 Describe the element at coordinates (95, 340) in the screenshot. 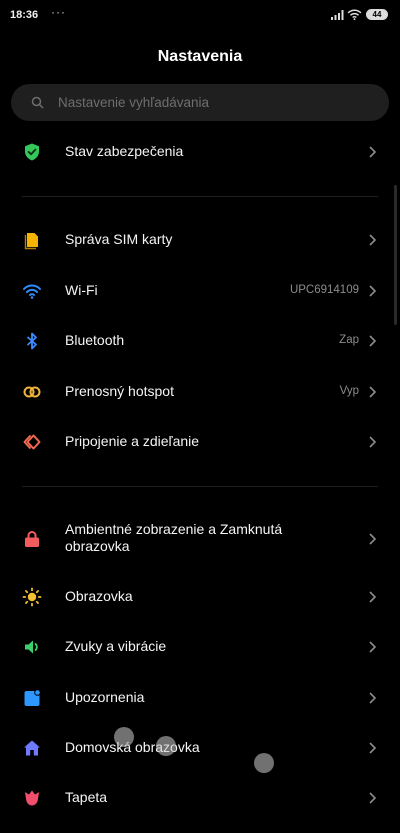

I see `settings-item-label: Bluetooth` at that location.